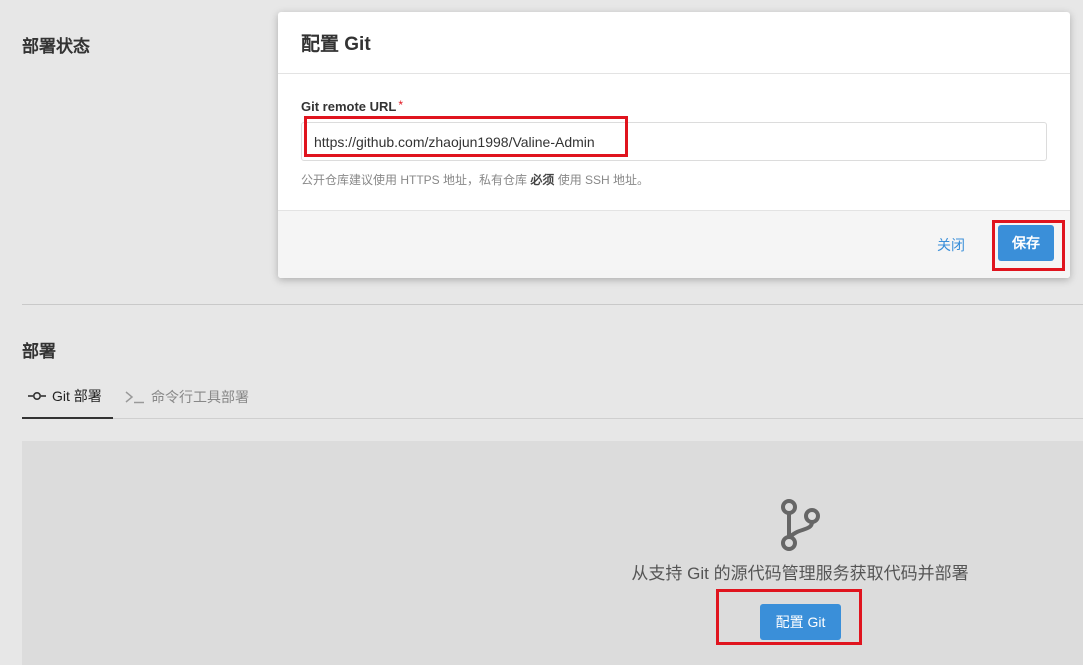 The image size is (1083, 665). I want to click on tab-git-deploy-label: Git 部署, so click(77, 396).